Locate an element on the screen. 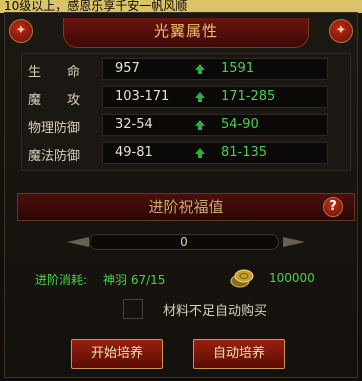  attr-label: 魔 攻 is located at coordinates (54, 100).